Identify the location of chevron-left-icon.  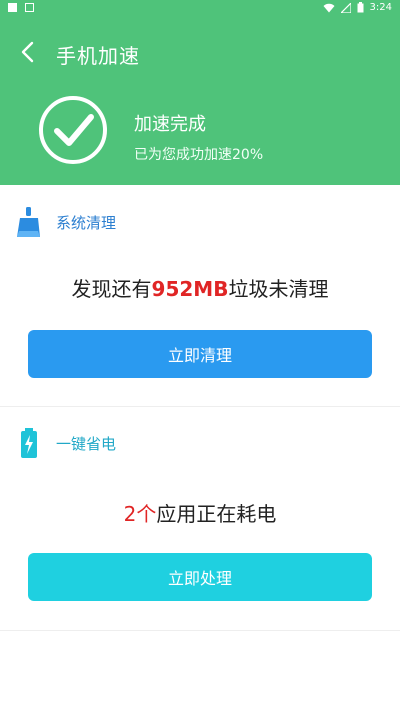
(27, 52).